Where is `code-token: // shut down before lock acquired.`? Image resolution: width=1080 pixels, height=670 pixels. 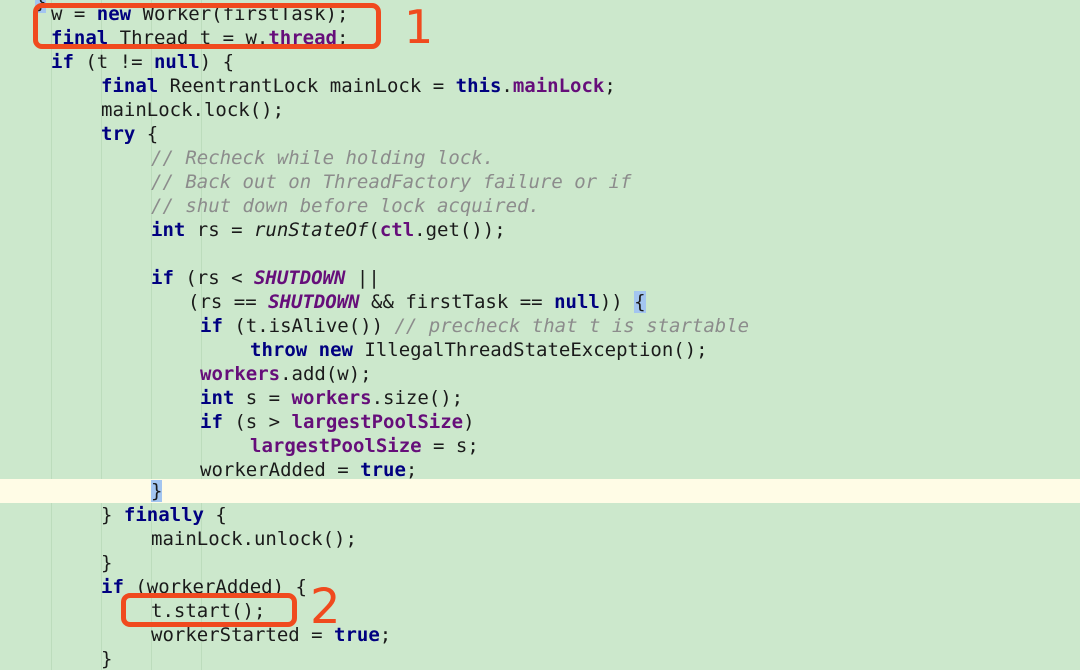 code-token: // shut down before lock acquired. is located at coordinates (345, 206).